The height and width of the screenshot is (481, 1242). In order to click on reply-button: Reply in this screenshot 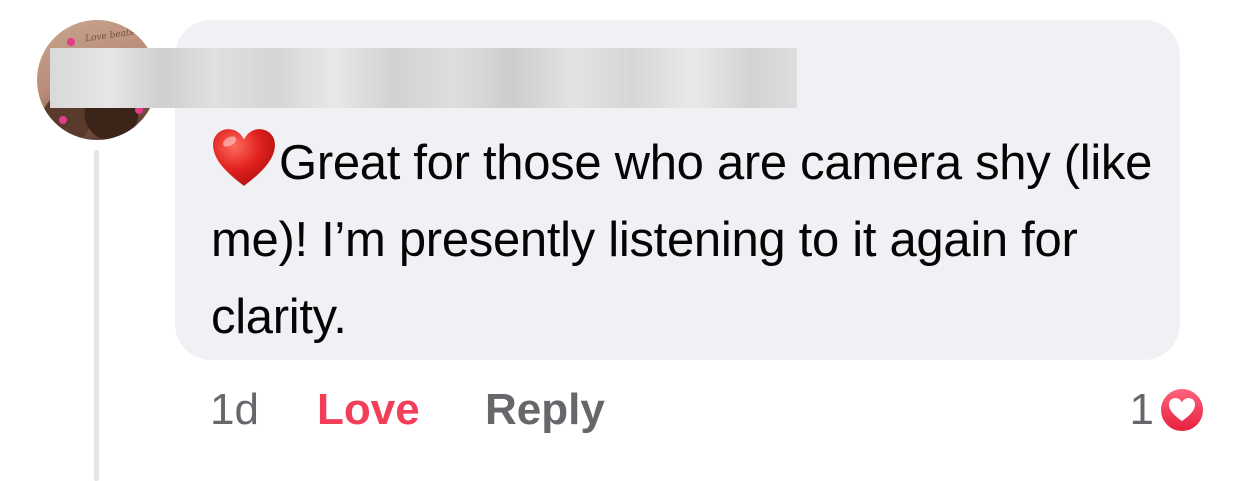, I will do `click(545, 410)`.